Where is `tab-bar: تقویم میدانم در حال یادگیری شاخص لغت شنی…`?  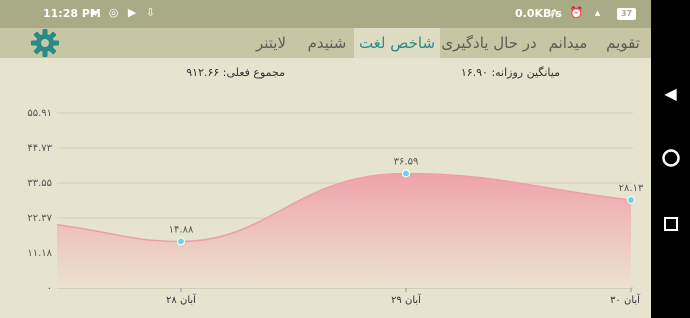
tab-bar: تقویم میدانم در حال یادگیری شاخص لغت شنی… is located at coordinates (325, 43).